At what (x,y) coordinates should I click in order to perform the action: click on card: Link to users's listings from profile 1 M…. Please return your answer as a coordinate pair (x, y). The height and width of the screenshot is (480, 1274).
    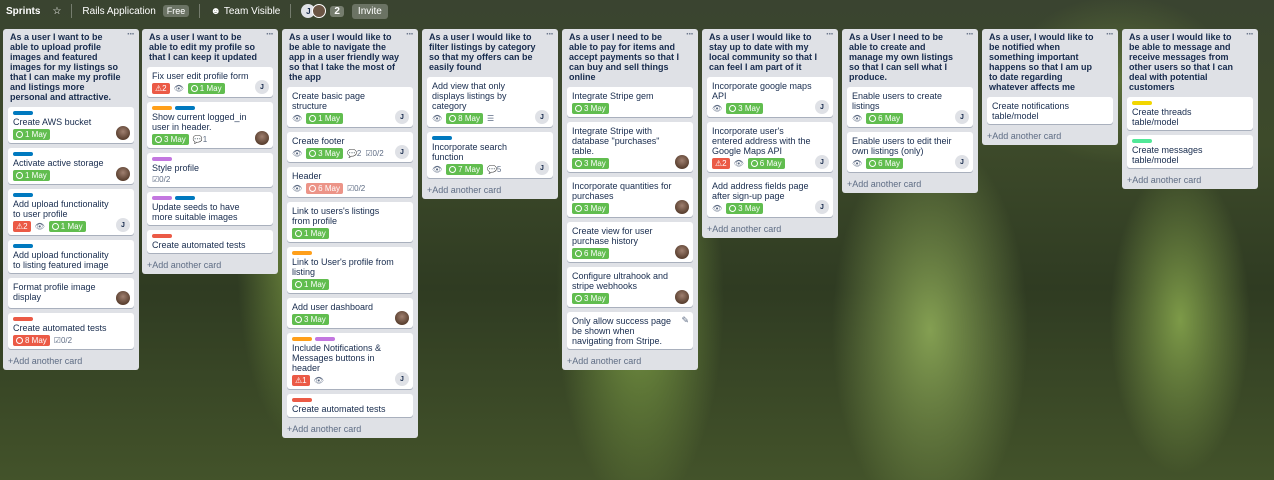
    Looking at the image, I should click on (350, 222).